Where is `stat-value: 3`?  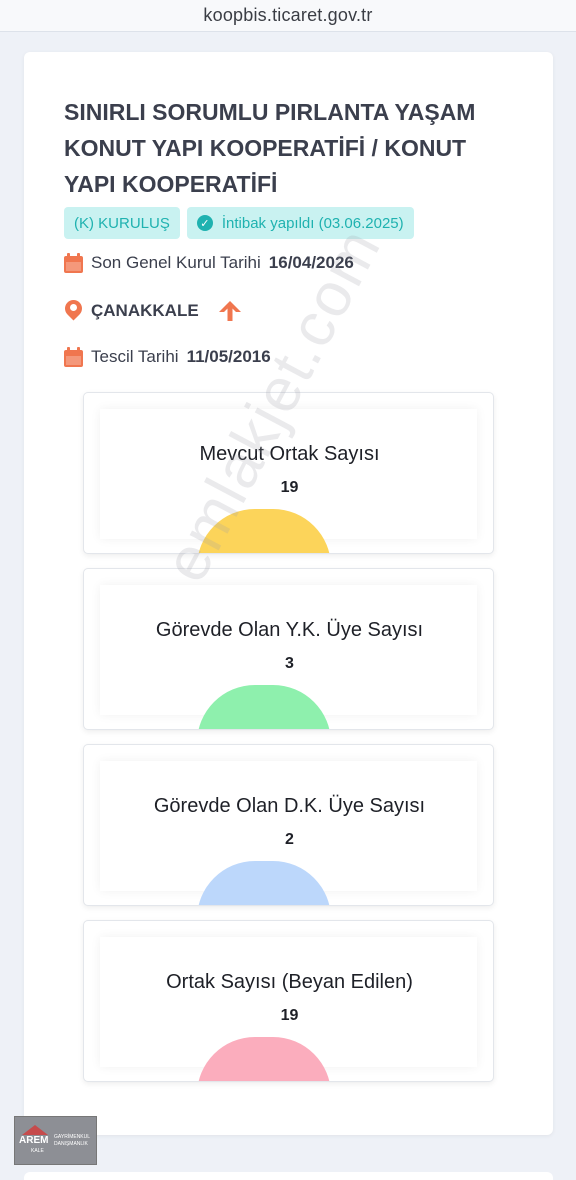 stat-value: 3 is located at coordinates (289, 663).